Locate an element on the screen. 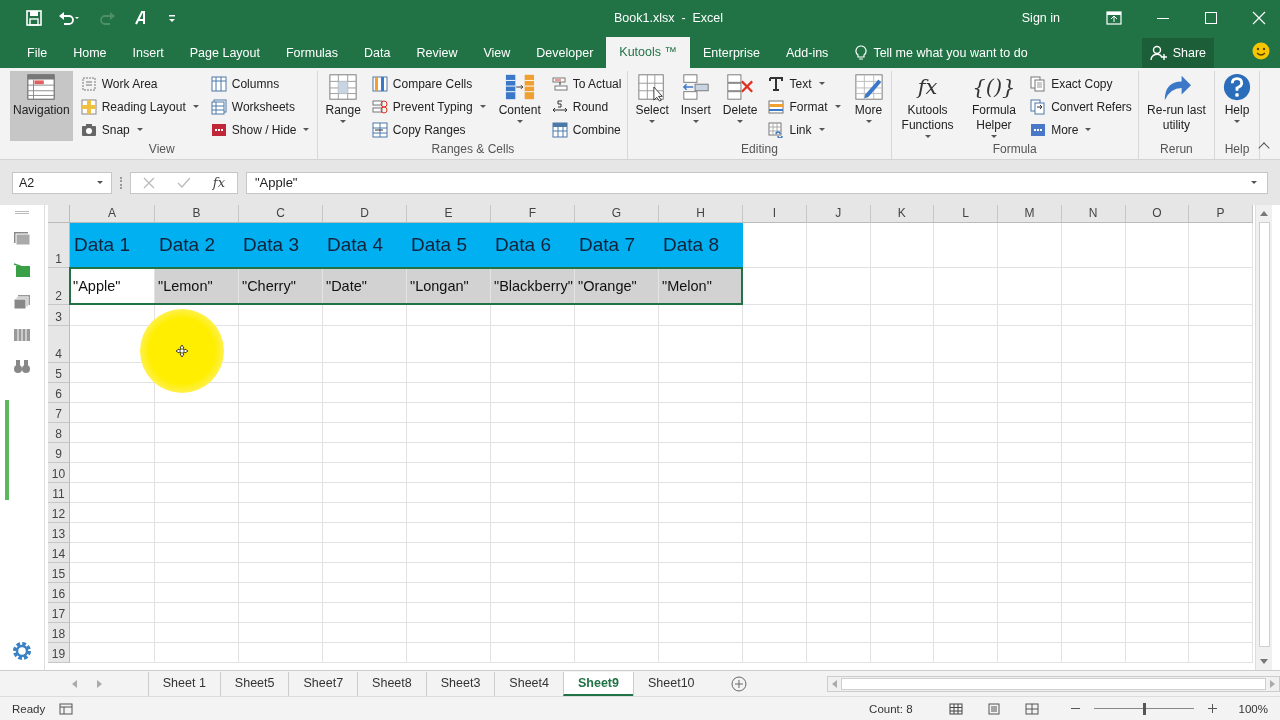 Image resolution: width=1280 pixels, height=720 pixels. ribbon-button: Format is located at coordinates (805, 106).